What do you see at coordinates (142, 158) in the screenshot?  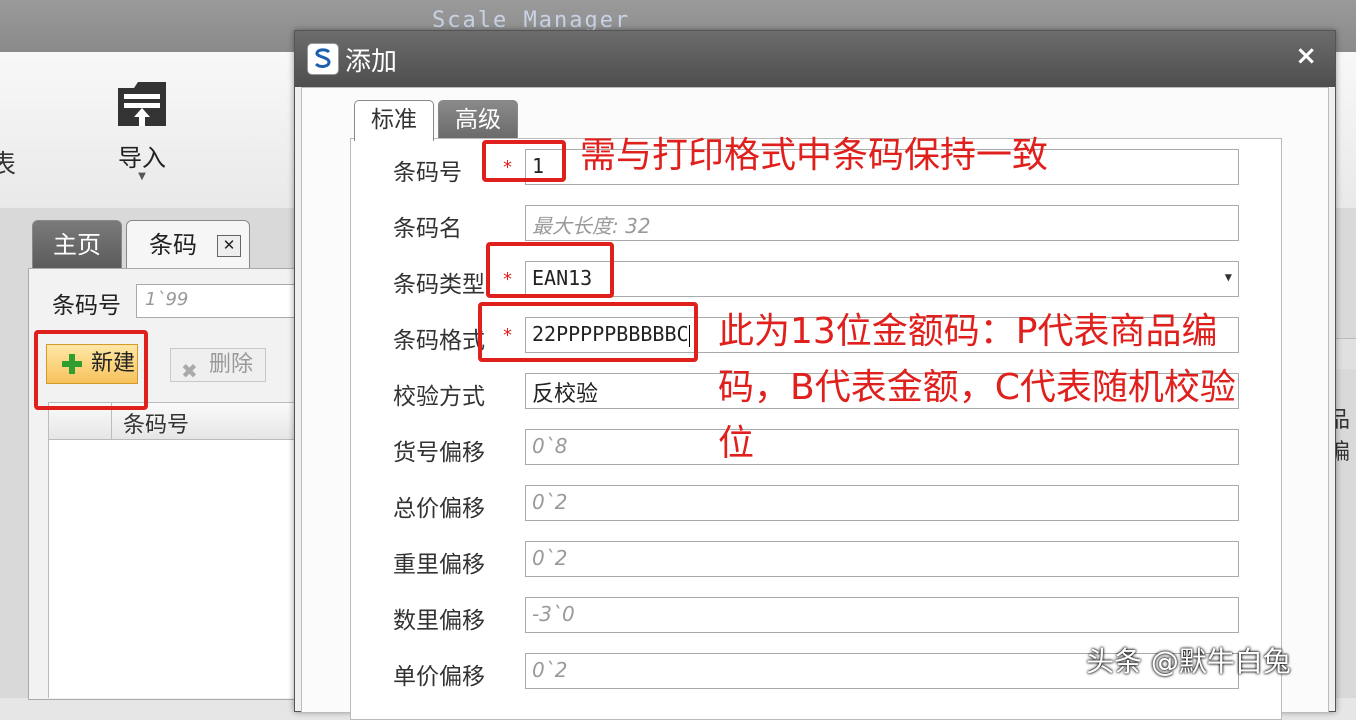 I see `import-label: 导入` at bounding box center [142, 158].